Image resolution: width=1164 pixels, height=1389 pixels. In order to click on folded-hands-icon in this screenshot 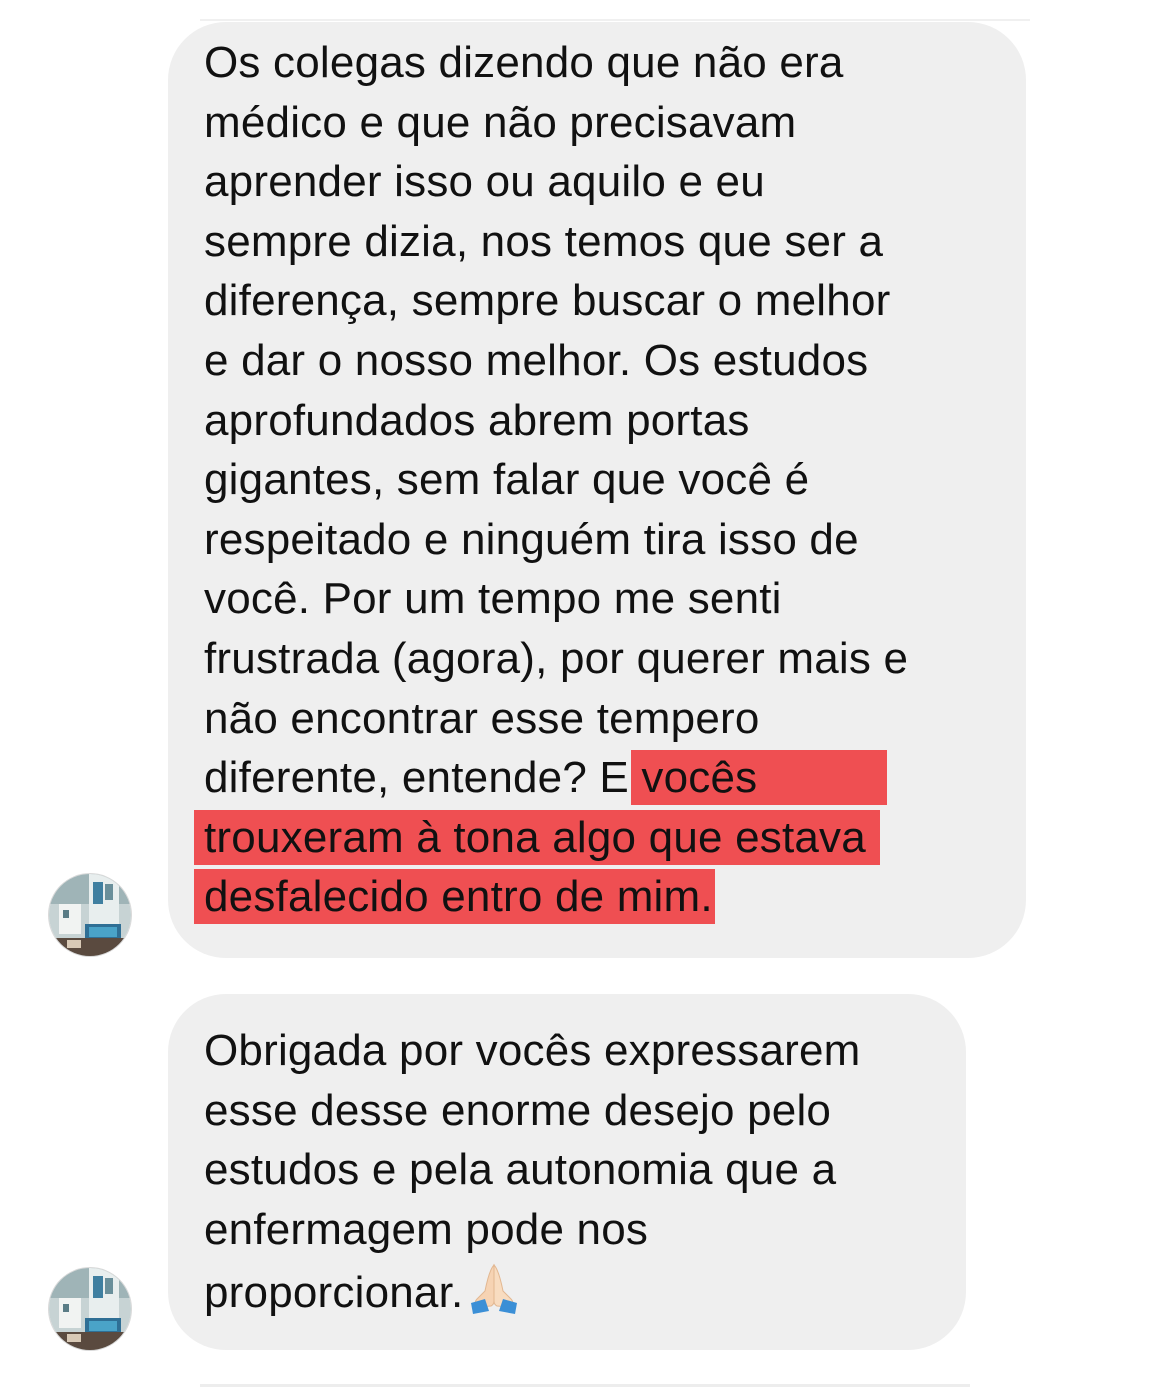, I will do `click(494, 1289)`.